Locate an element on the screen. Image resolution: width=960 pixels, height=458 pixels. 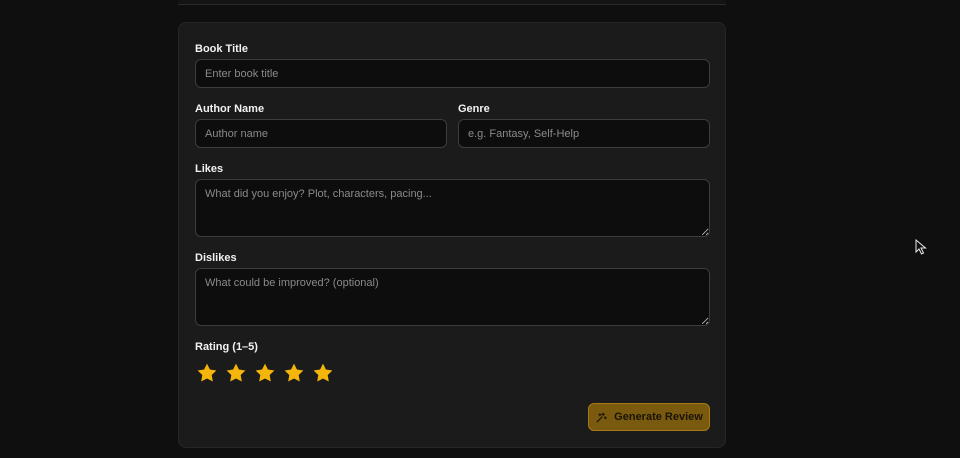
rating-stars is located at coordinates (265, 373).